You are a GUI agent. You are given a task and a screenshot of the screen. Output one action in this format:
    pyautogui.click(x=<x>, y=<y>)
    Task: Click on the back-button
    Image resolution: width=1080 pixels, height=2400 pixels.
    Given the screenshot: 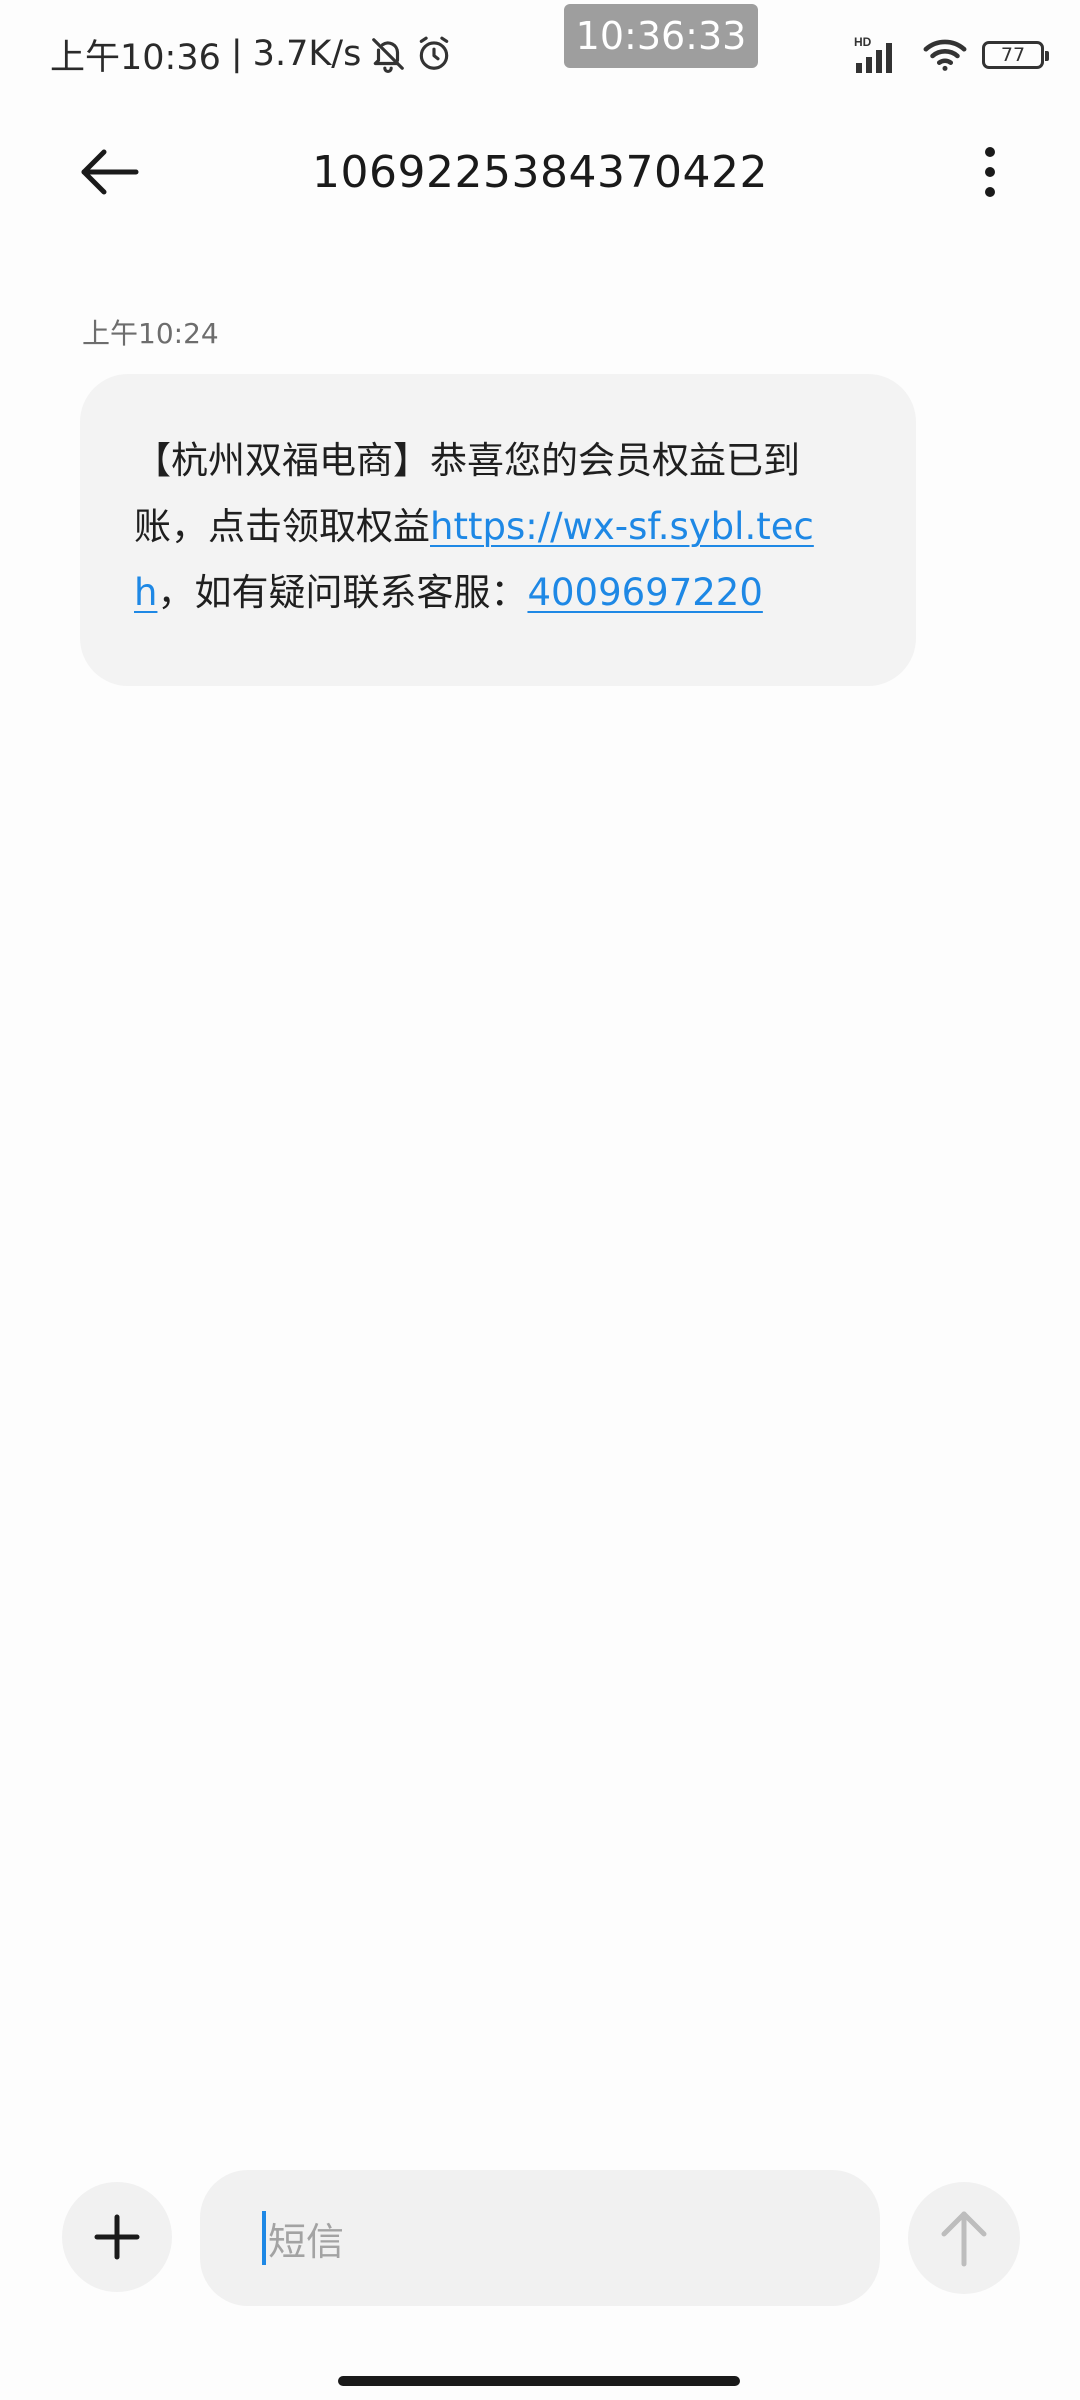 What is the action you would take?
    pyautogui.click(x=110, y=172)
    